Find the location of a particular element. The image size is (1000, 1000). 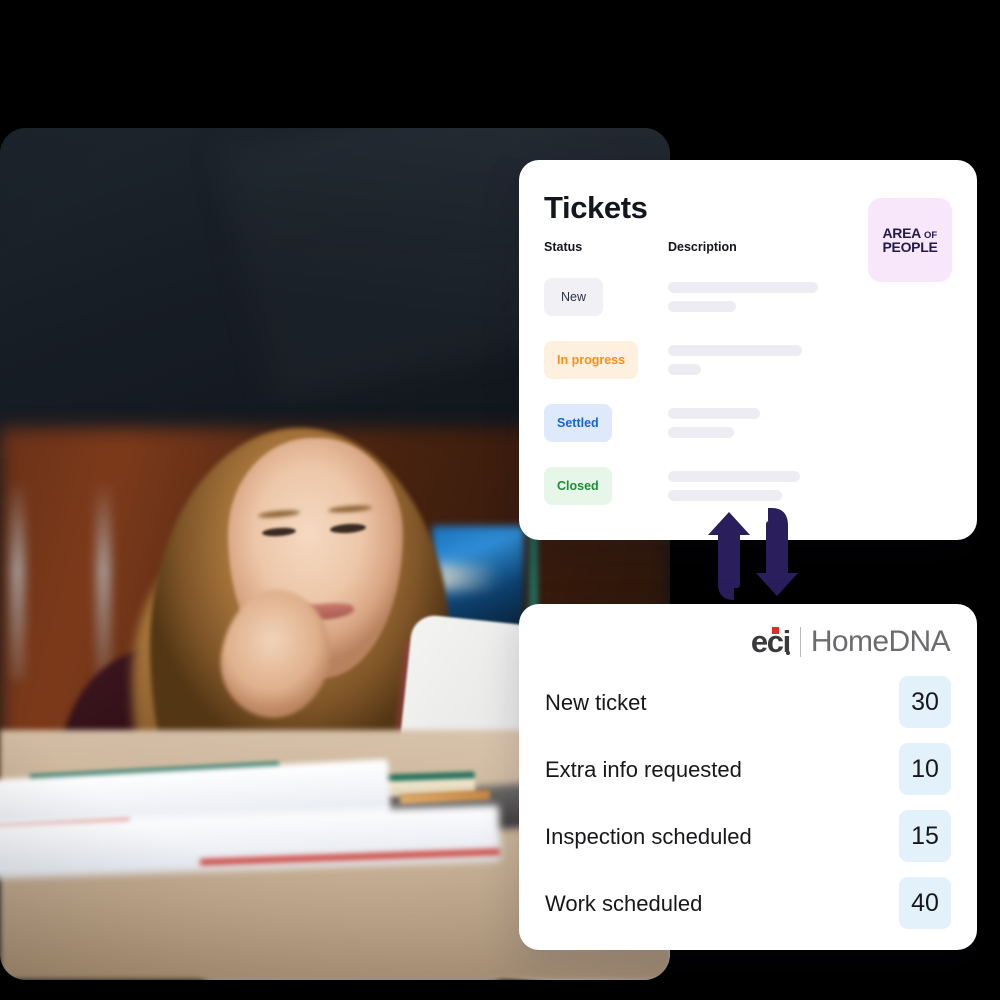

status-badge: New is located at coordinates (574, 297).